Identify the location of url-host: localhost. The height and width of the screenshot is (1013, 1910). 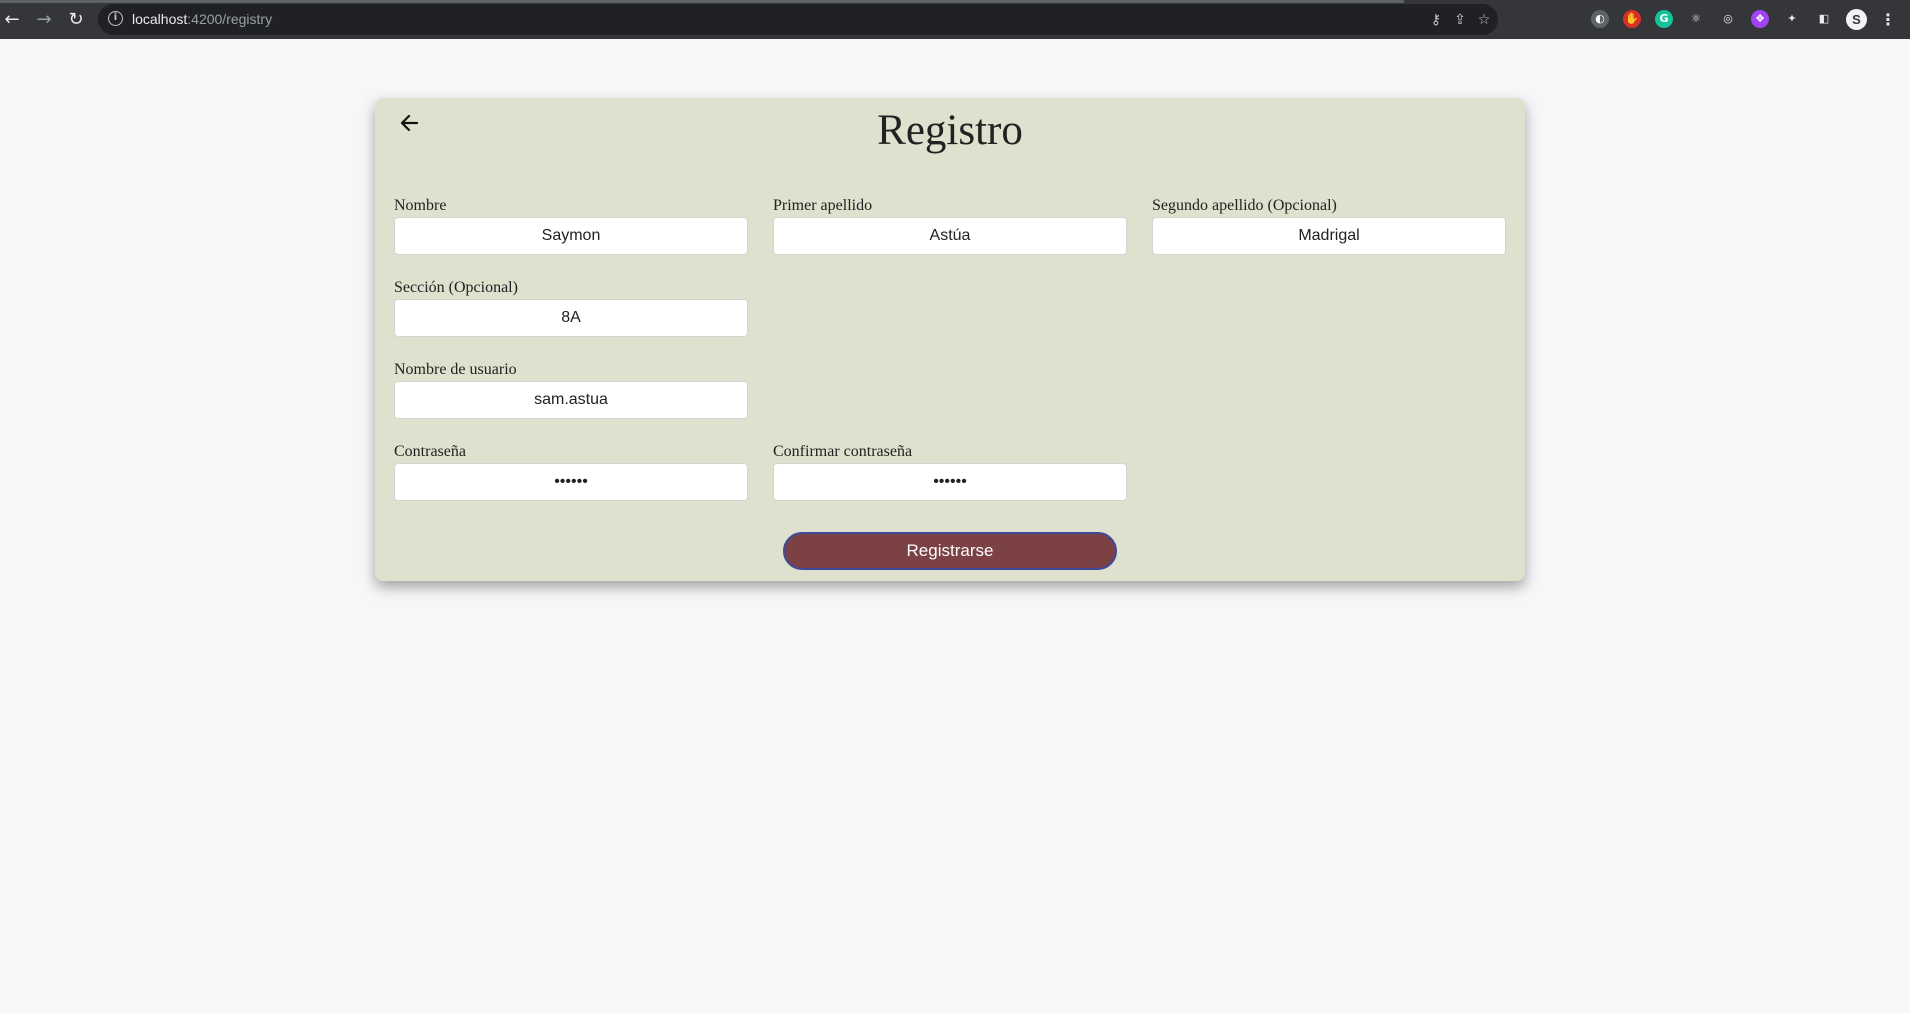
(160, 19).